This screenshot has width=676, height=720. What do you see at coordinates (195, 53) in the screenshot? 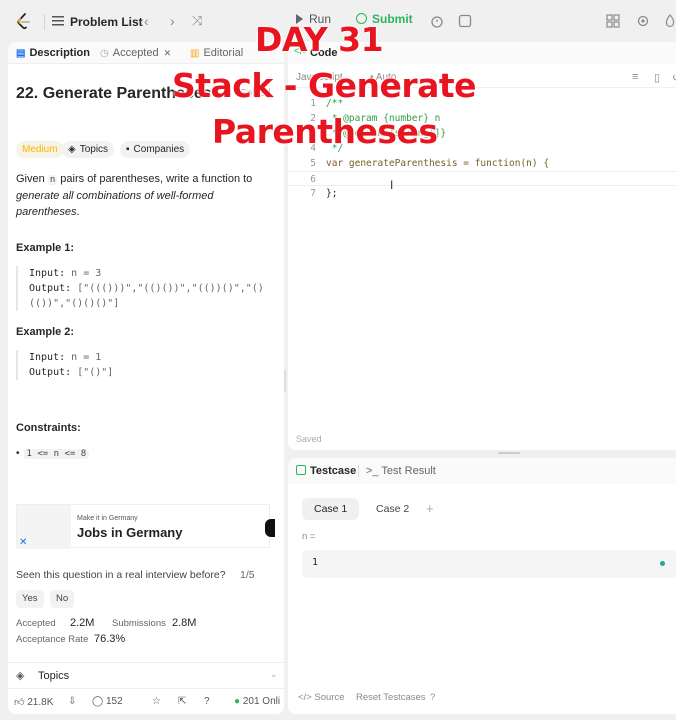
I see `editorial-icon: ▥` at bounding box center [195, 53].